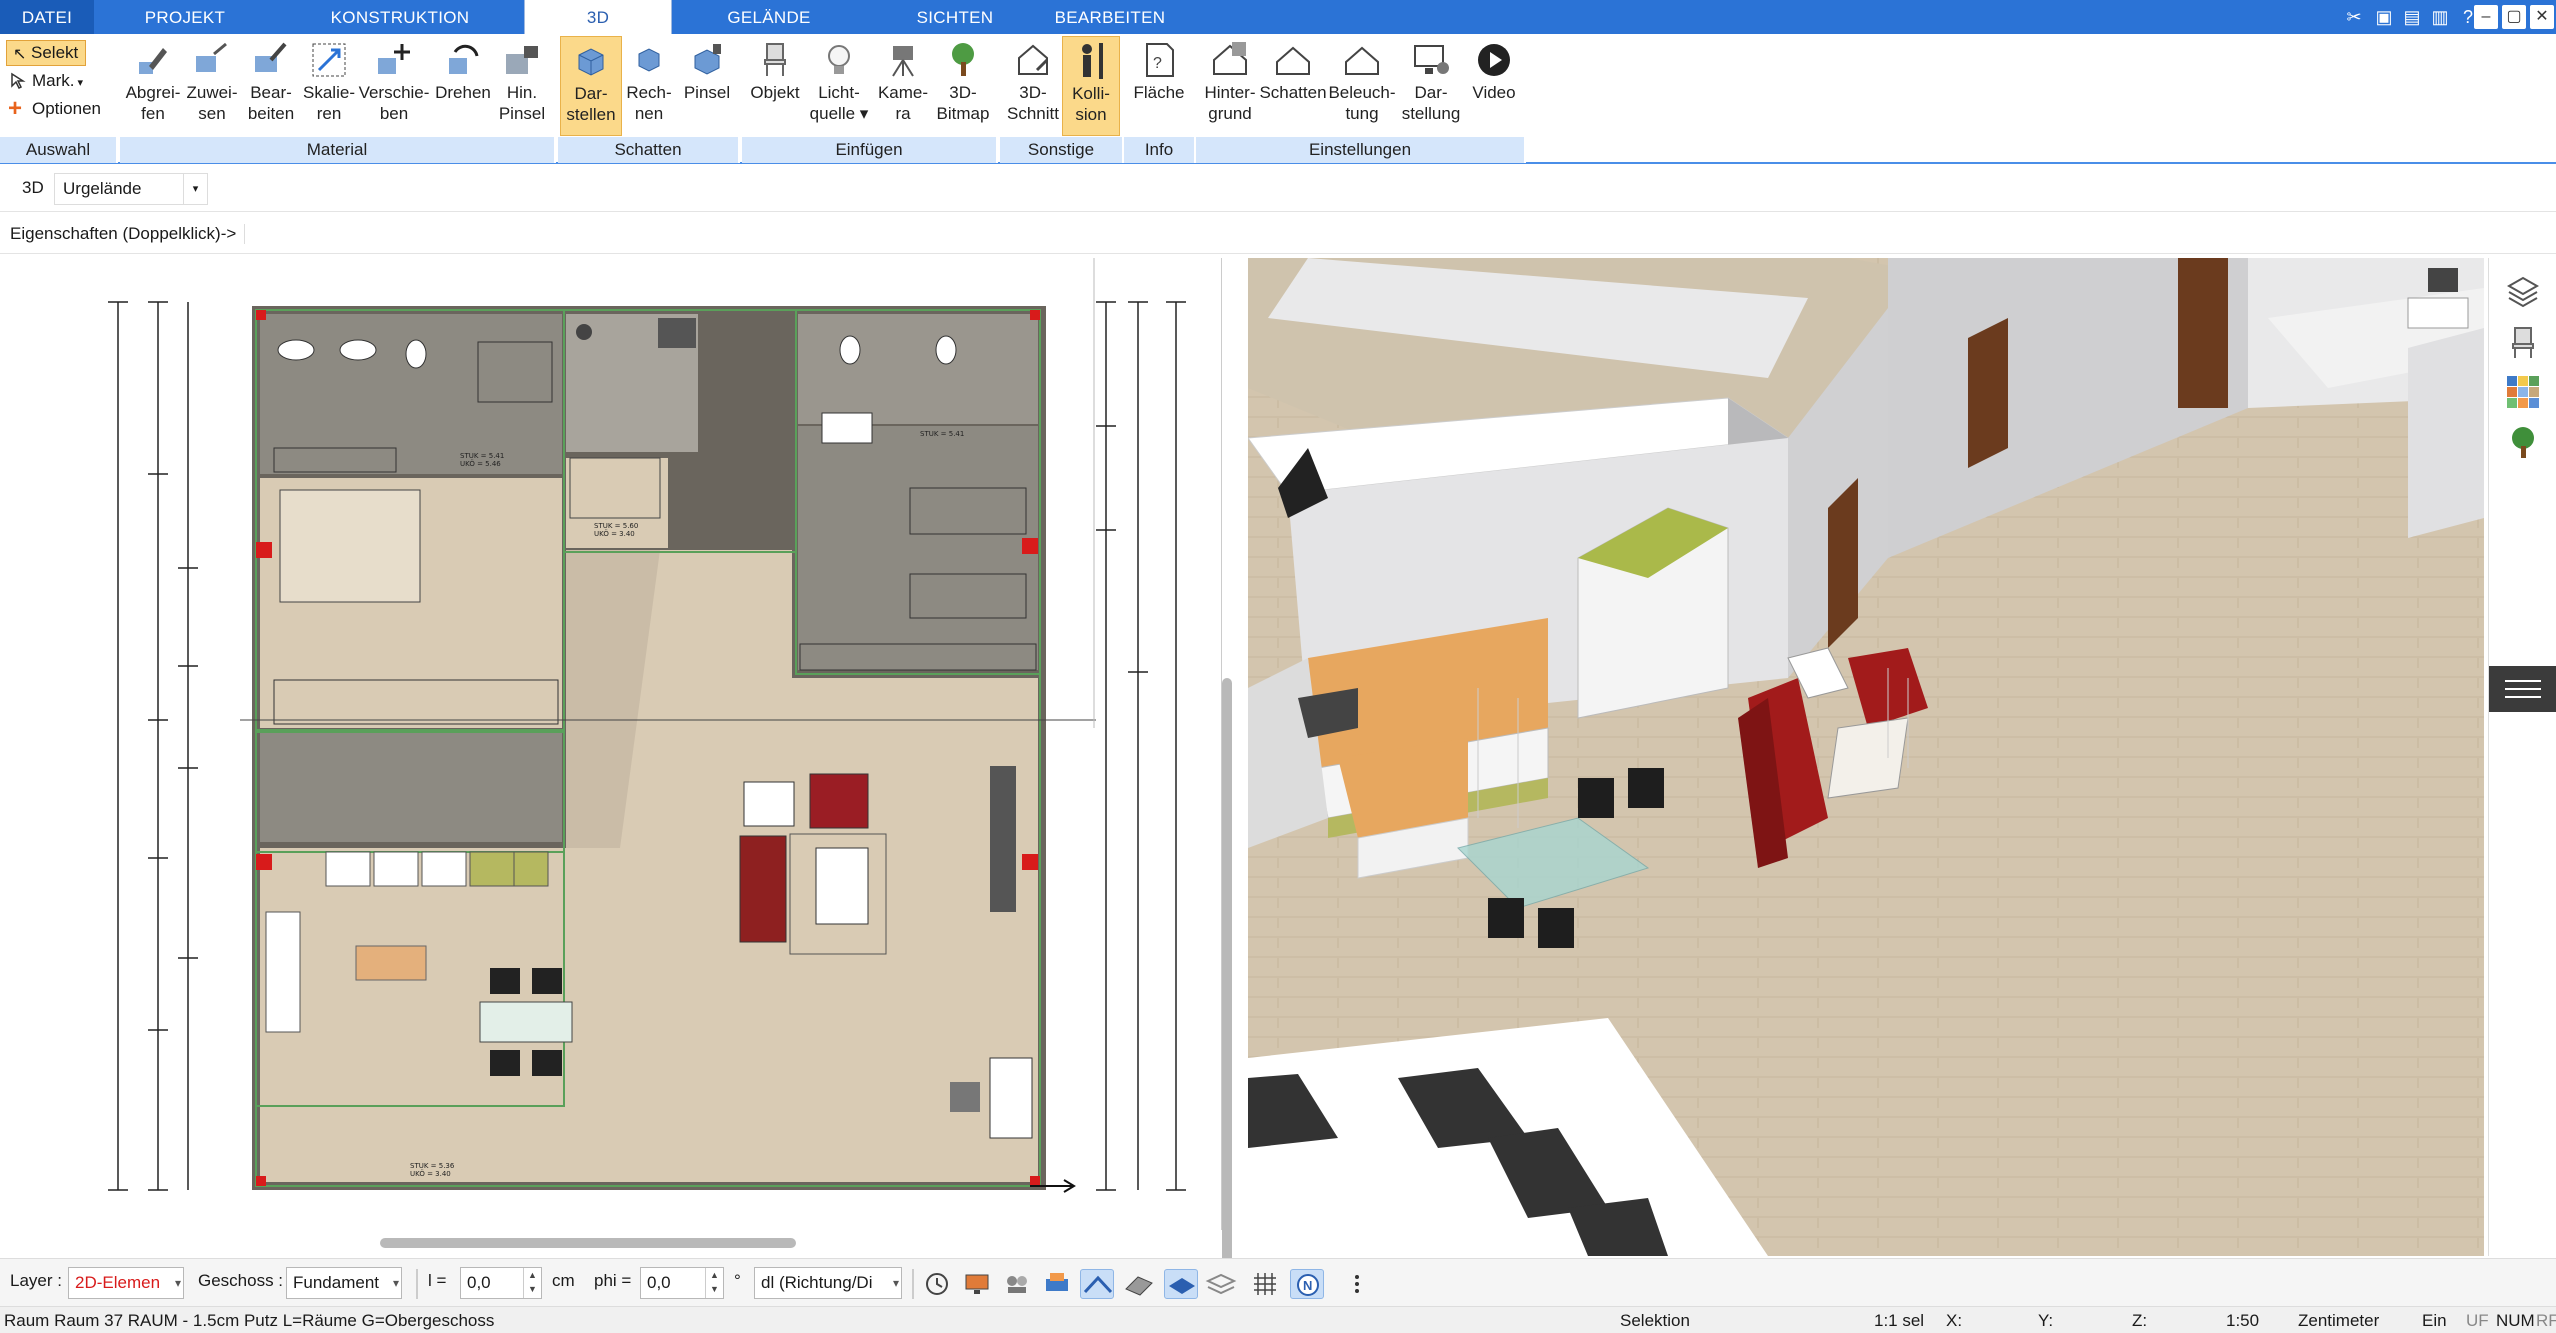 This screenshot has height=1333, width=2556. What do you see at coordinates (2440, 17) in the screenshot?
I see `layout-icon: ▥` at bounding box center [2440, 17].